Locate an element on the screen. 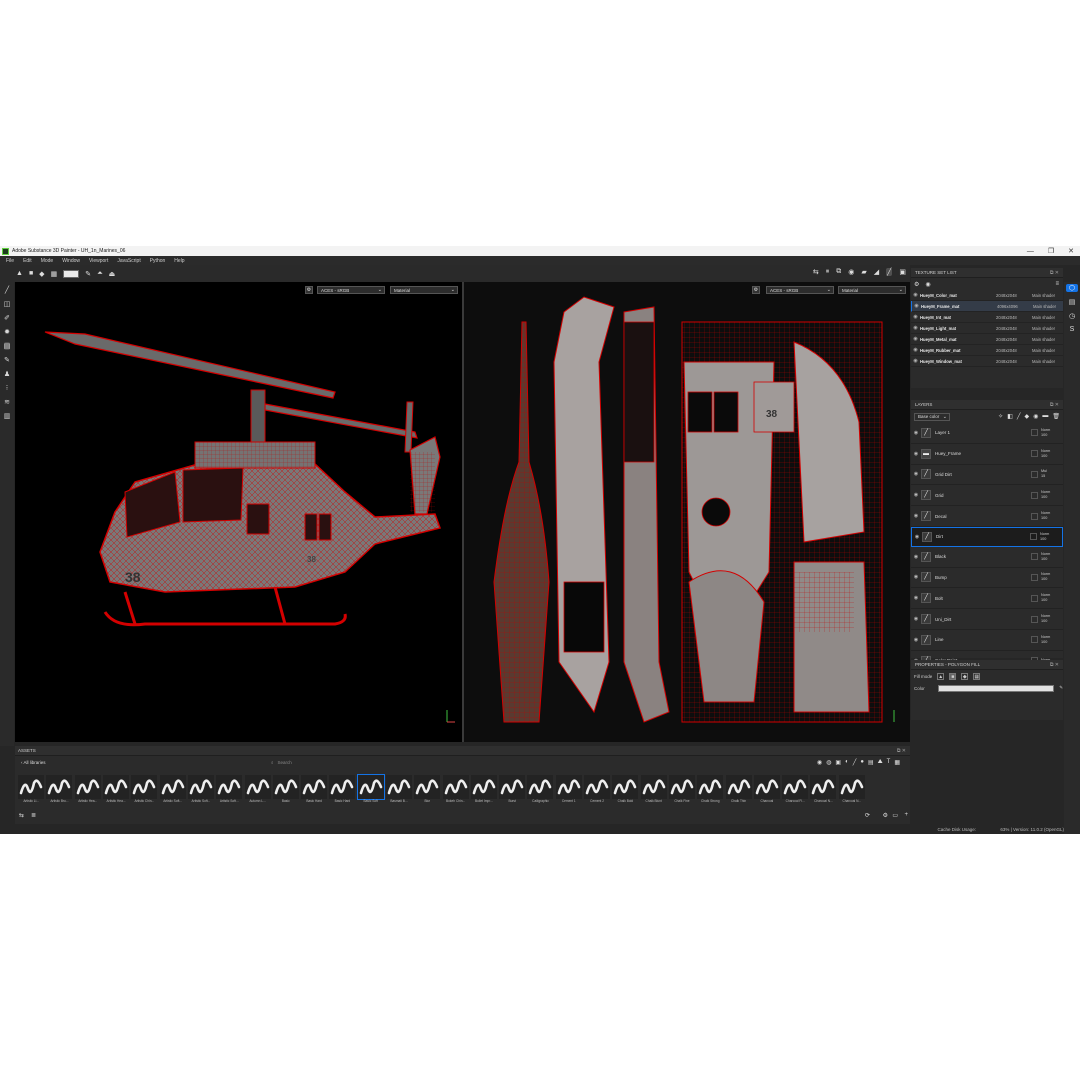 The width and height of the screenshot is (1080, 1080). screenshot-icon: ▣ is located at coordinates (902, 272).